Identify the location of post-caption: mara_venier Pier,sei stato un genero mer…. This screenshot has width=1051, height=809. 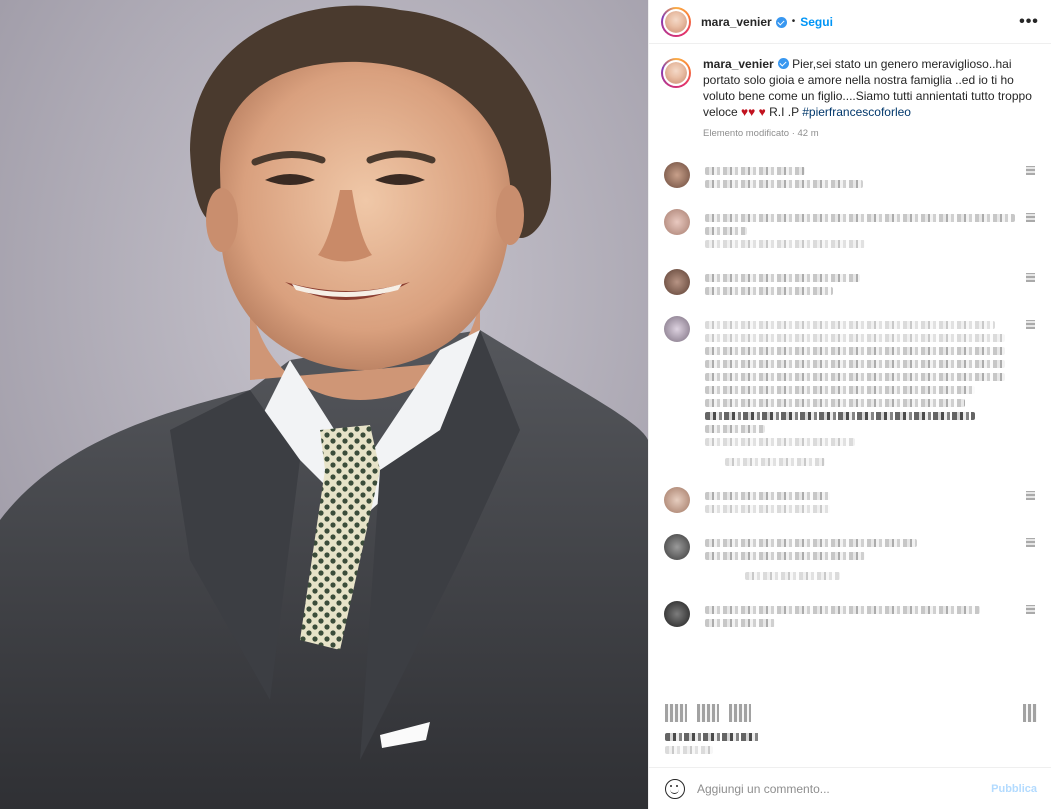
(850, 99).